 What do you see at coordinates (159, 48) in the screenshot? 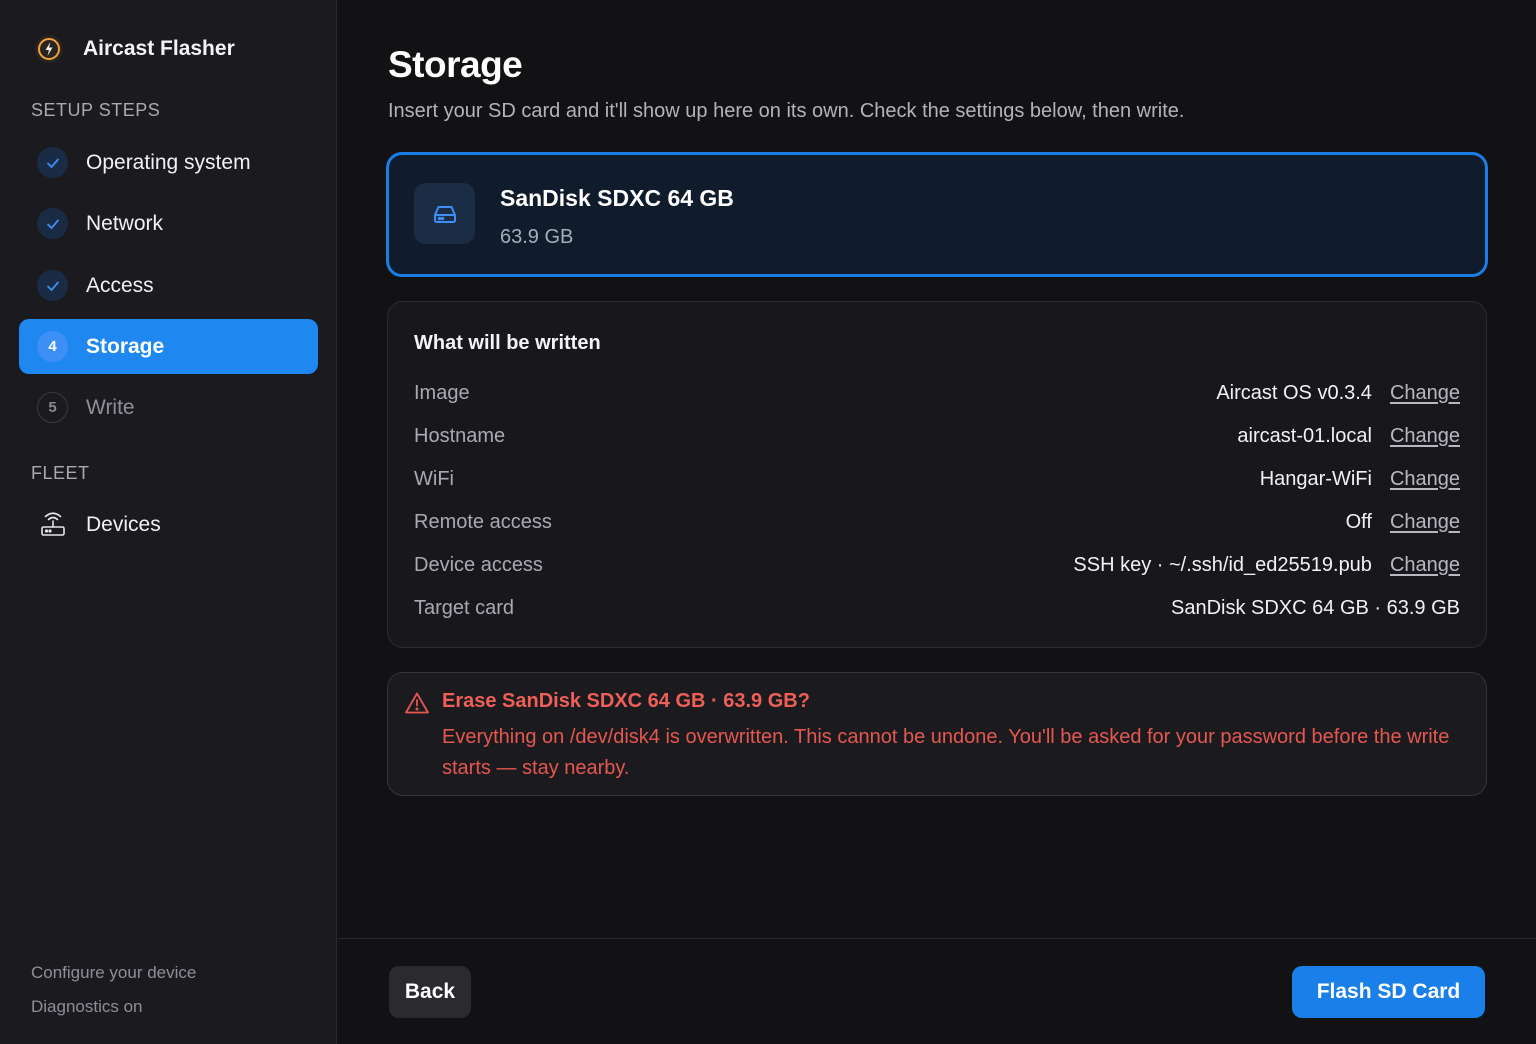
I see `app-title: Aircast Flasher` at bounding box center [159, 48].